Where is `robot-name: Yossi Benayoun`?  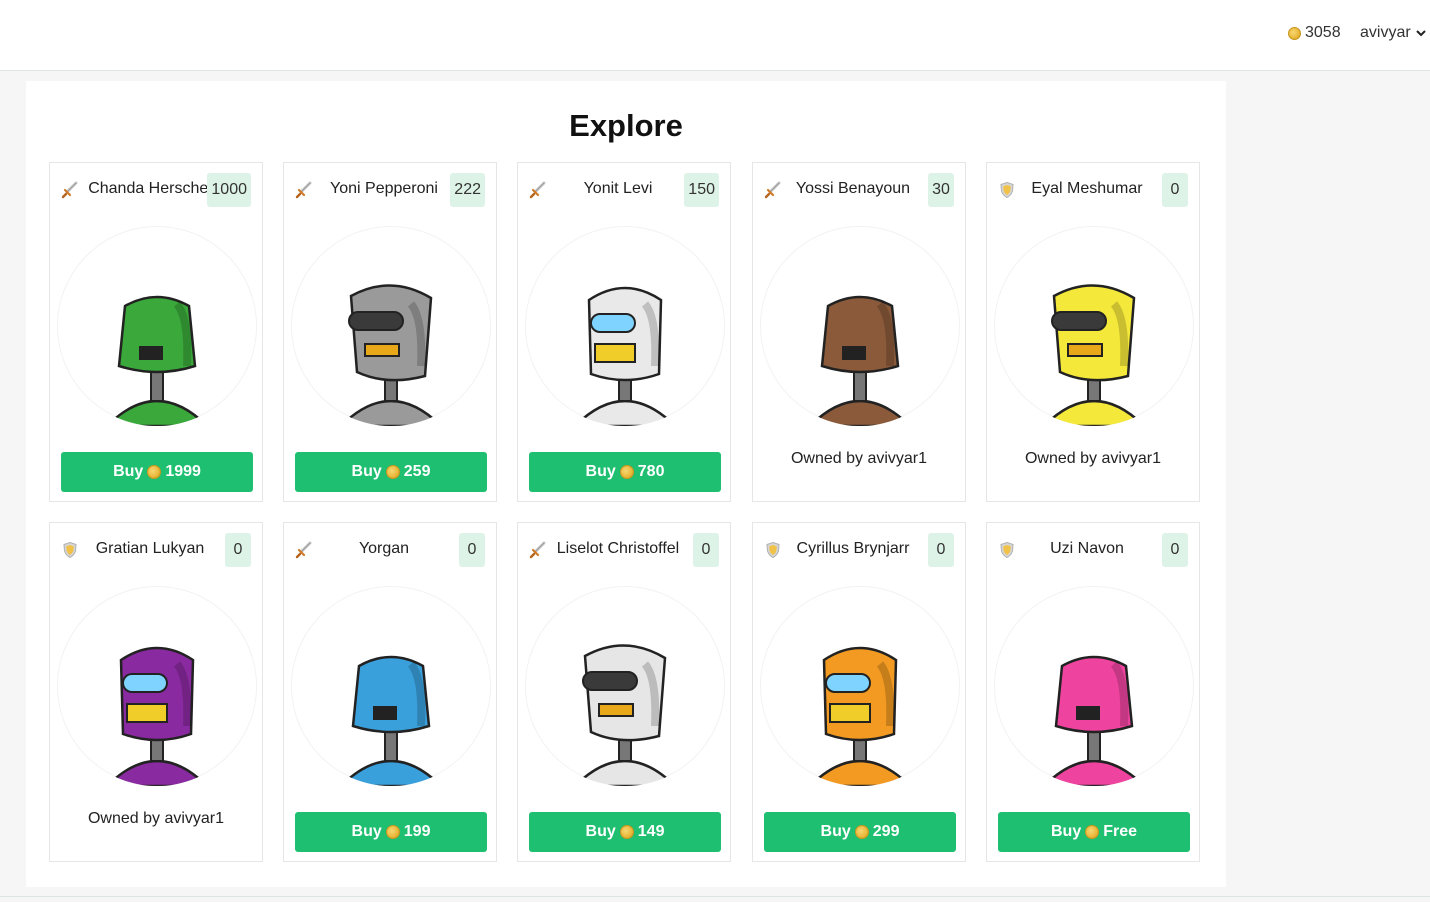
robot-name: Yossi Benayoun is located at coordinates (853, 188).